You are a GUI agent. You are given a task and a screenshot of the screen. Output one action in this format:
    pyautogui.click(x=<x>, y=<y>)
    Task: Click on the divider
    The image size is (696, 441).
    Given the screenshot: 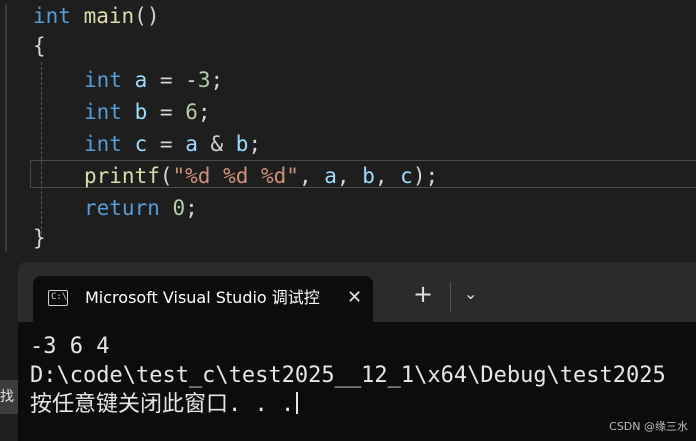 What is the action you would take?
    pyautogui.click(x=450, y=297)
    